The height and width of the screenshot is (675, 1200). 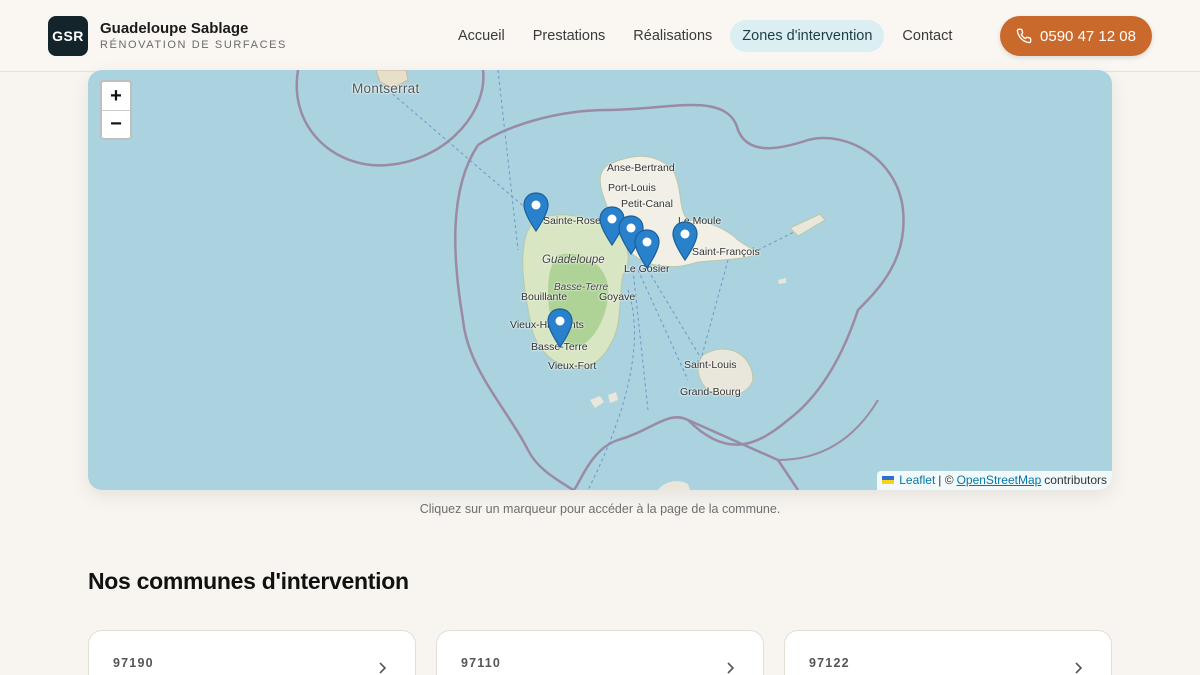 What do you see at coordinates (573, 260) in the screenshot?
I see `label-guadeloupe: Guadeloupe` at bounding box center [573, 260].